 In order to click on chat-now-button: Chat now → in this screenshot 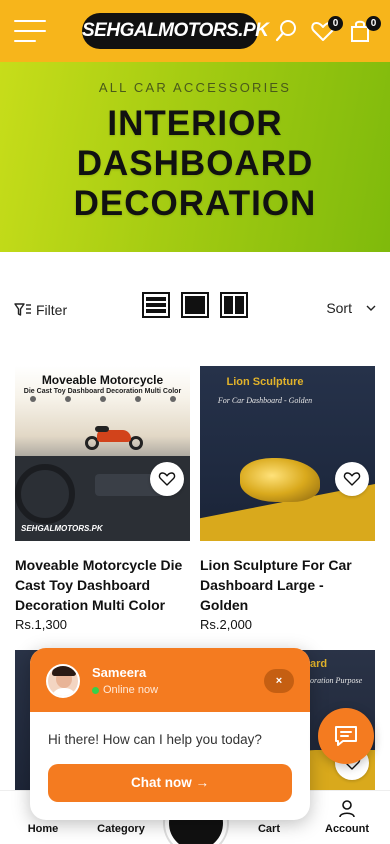, I will do `click(170, 783)`.